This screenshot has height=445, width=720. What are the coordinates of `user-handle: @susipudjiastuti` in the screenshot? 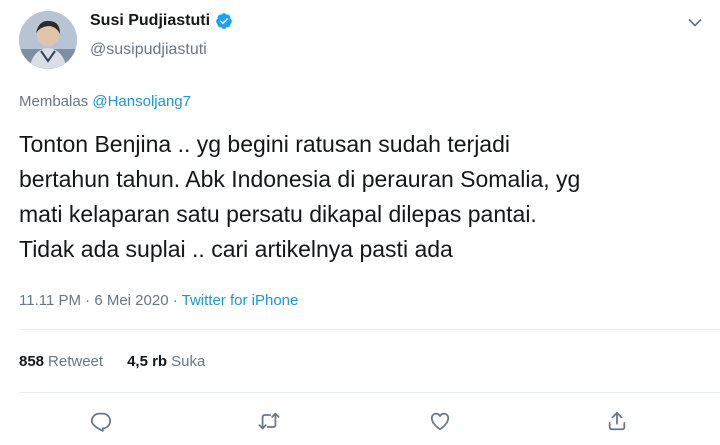 It's located at (148, 50).